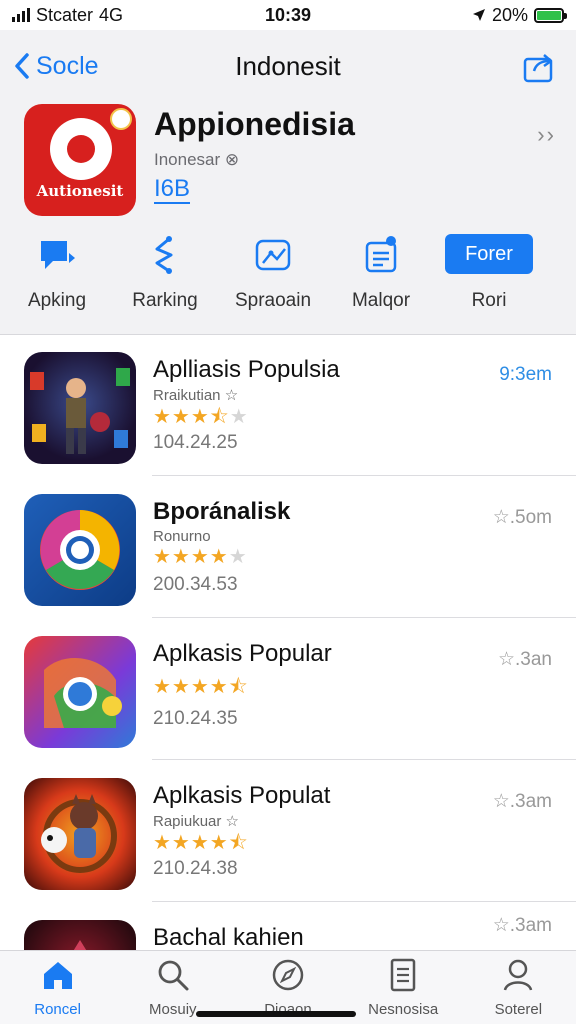 The width and height of the screenshot is (576, 1024). Describe the element at coordinates (21, 15) in the screenshot. I see `signal-icon` at that location.